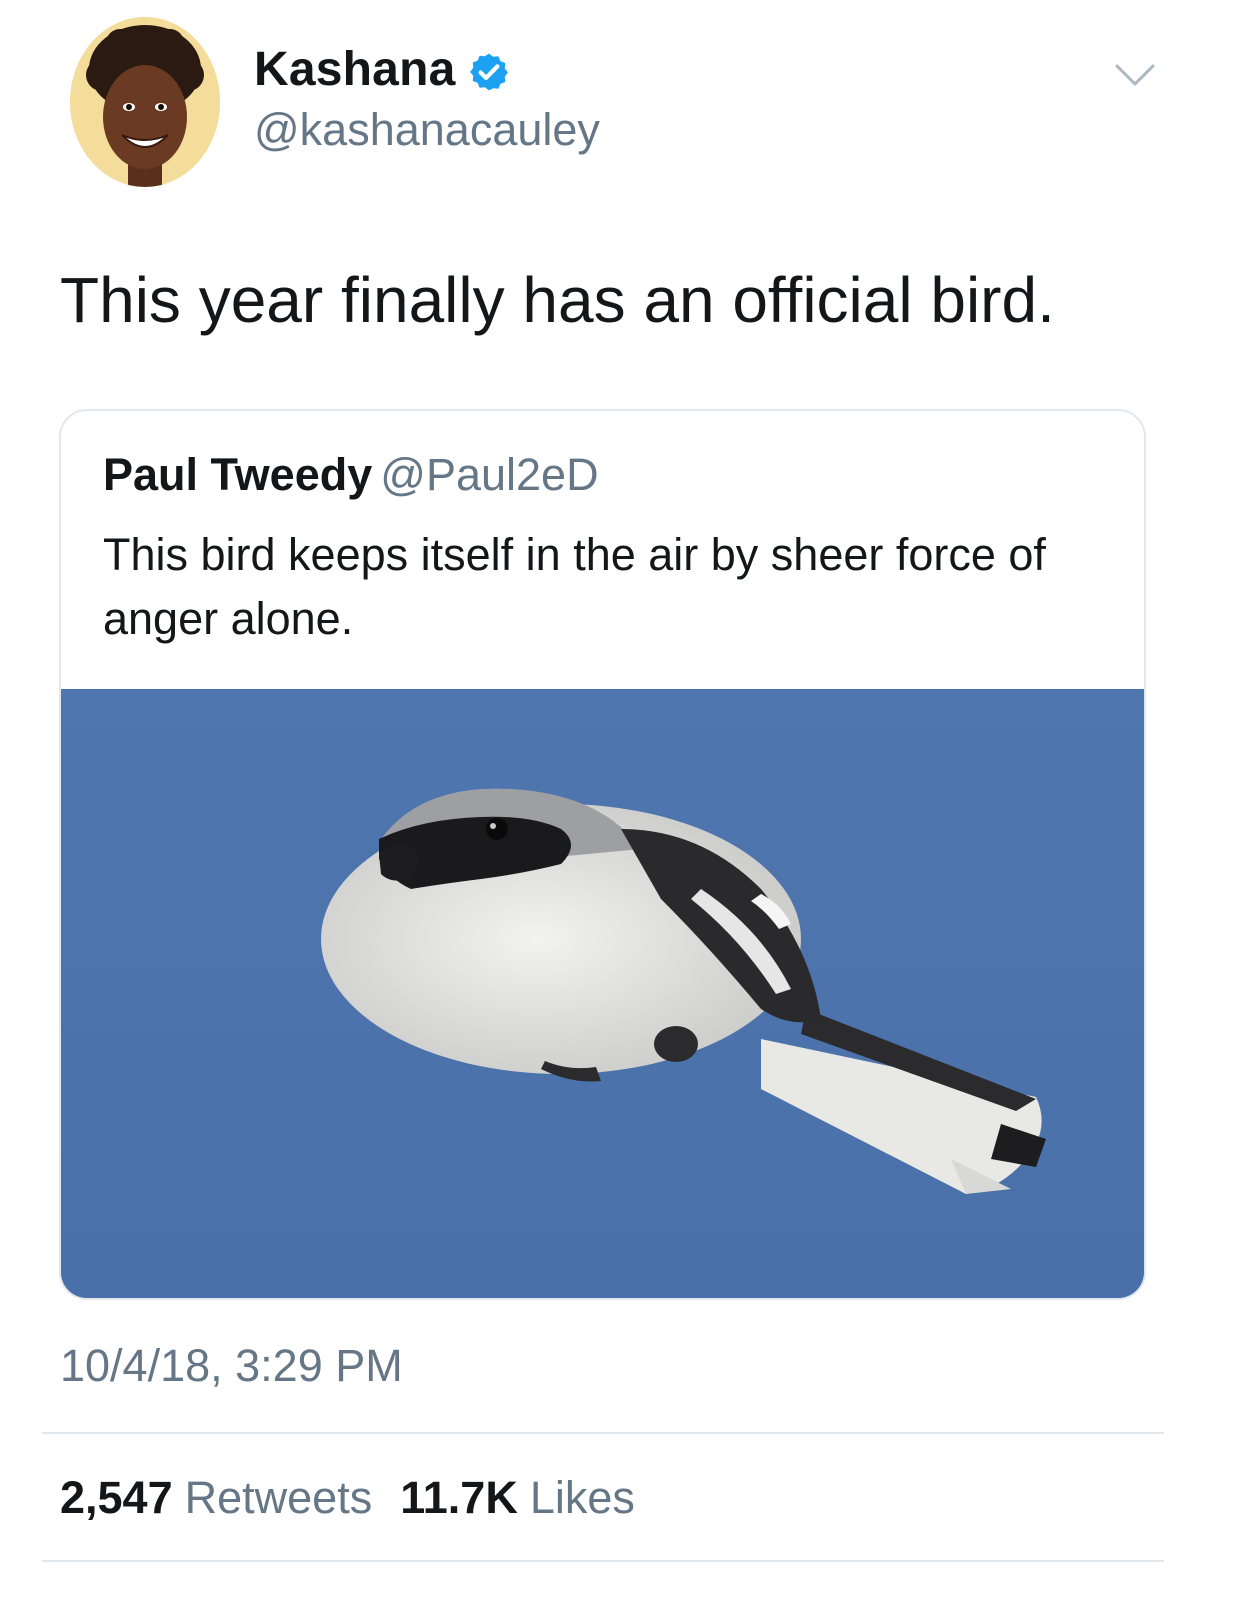 The width and height of the screenshot is (1242, 1615). I want to click on chevron-down-icon, so click(1135, 75).